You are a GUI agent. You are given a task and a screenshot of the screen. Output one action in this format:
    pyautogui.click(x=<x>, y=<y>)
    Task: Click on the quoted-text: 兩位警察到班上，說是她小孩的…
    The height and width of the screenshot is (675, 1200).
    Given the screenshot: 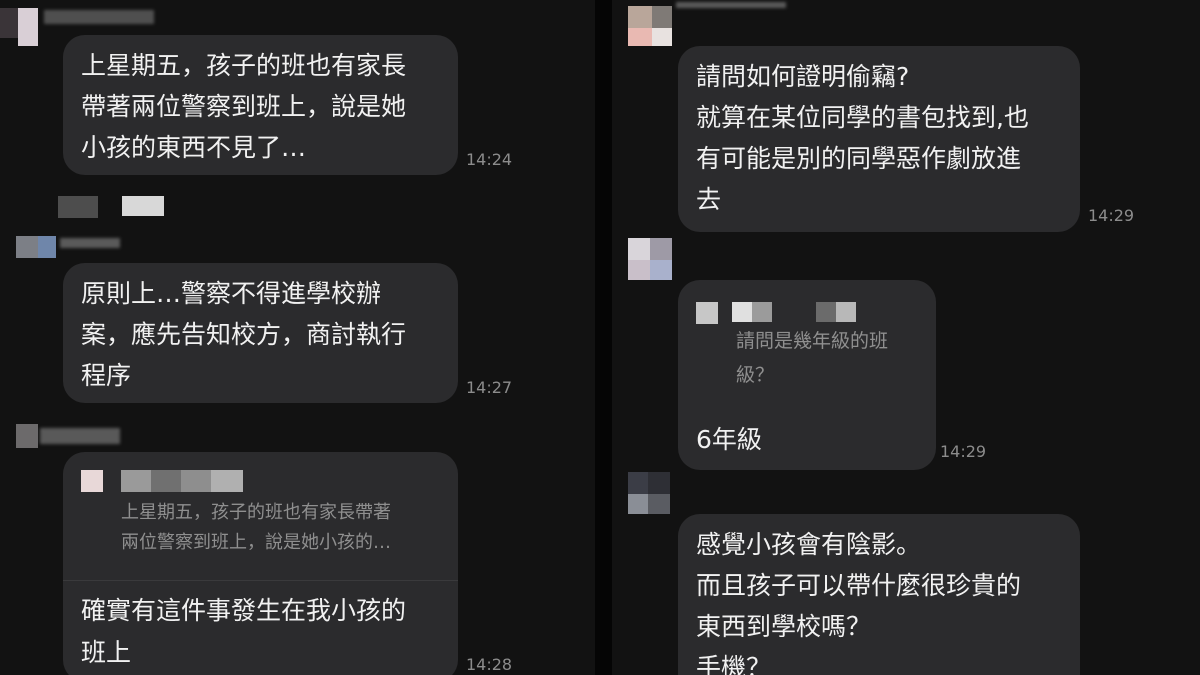 What is the action you would take?
    pyautogui.click(x=256, y=542)
    